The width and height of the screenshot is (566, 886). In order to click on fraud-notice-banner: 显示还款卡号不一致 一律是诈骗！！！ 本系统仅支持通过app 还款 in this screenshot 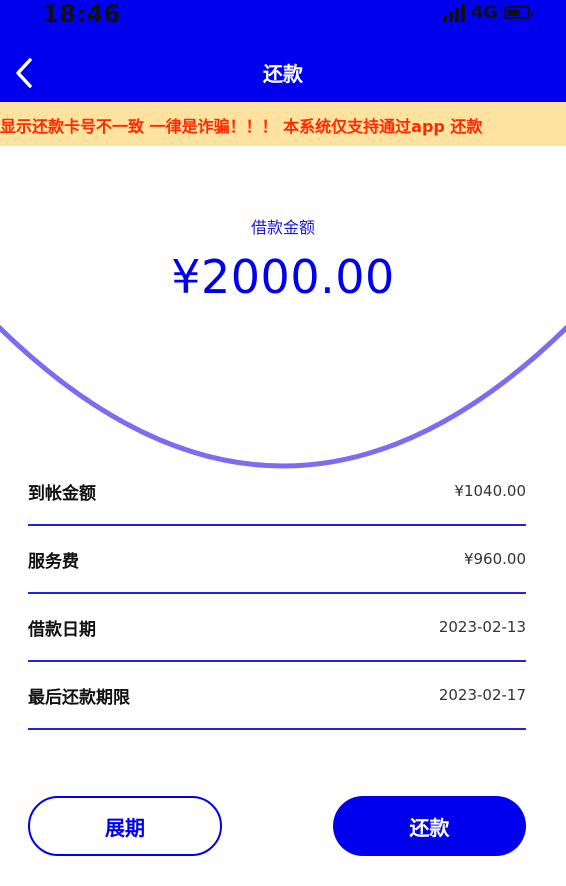, I will do `click(283, 124)`.